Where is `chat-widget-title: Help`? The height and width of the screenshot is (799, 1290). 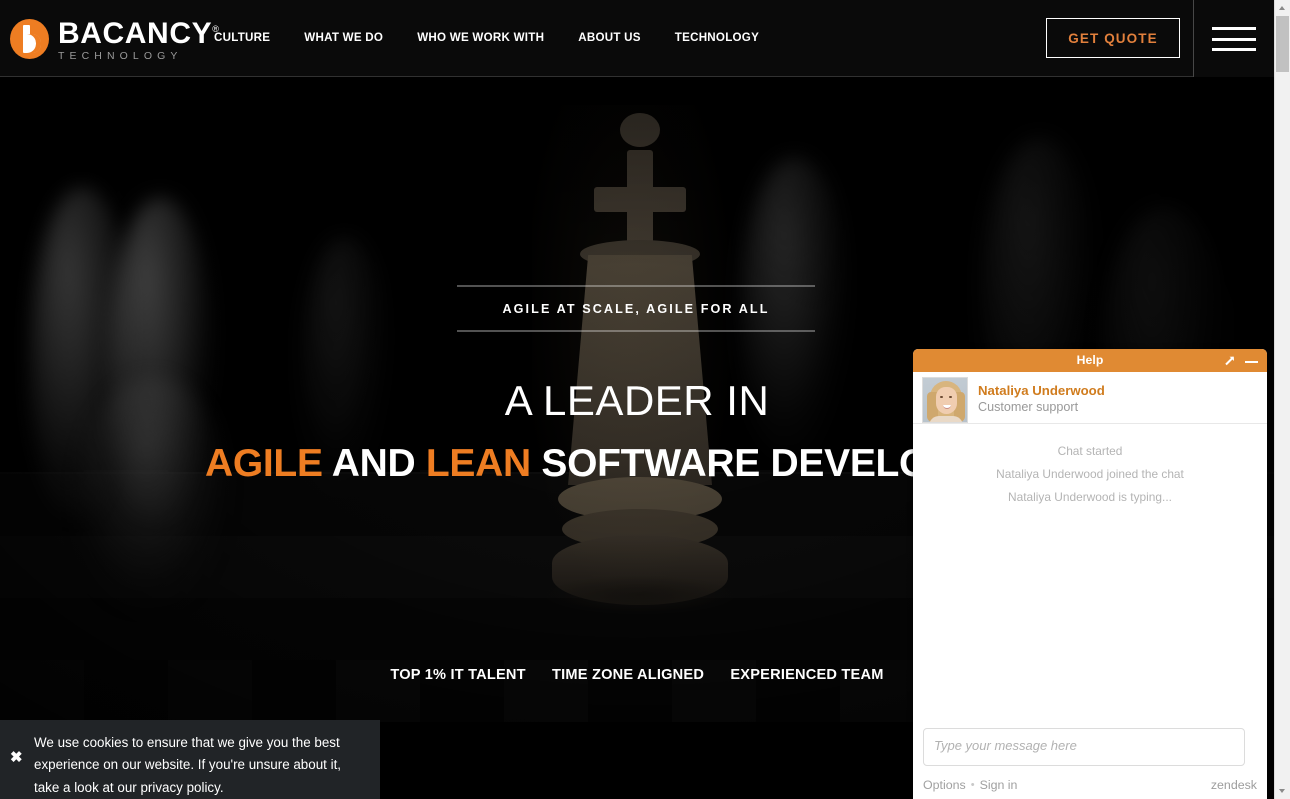 chat-widget-title: Help is located at coordinates (1090, 360).